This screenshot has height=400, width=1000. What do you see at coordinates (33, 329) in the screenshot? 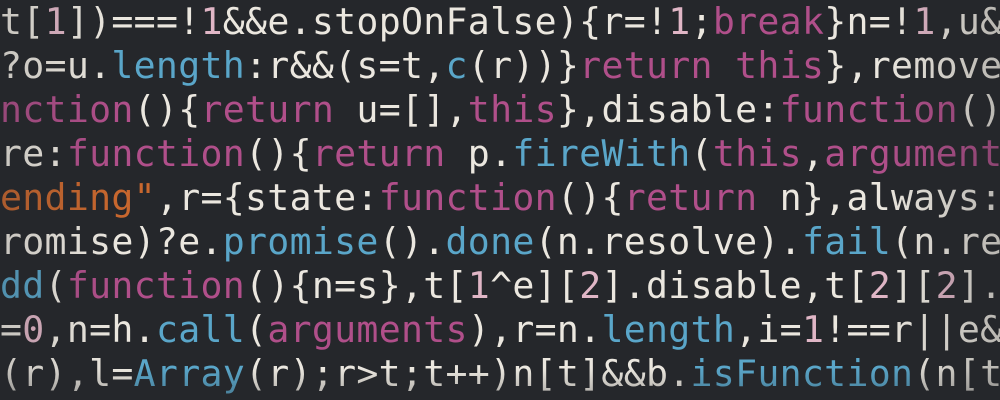
I see `code-token: 0` at bounding box center [33, 329].